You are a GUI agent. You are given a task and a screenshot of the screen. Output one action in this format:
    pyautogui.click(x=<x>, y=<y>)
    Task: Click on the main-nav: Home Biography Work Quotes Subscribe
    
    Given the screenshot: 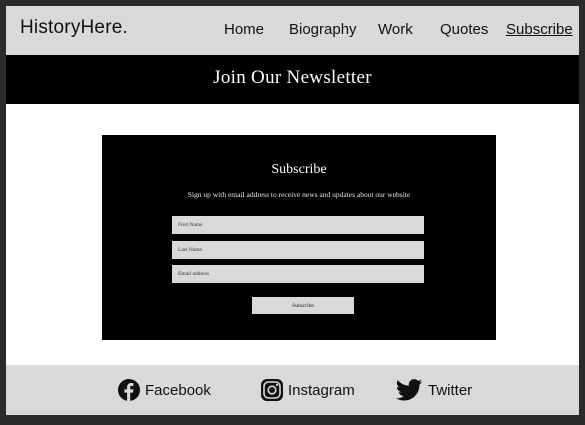 What is the action you would take?
    pyautogui.click(x=292, y=31)
    